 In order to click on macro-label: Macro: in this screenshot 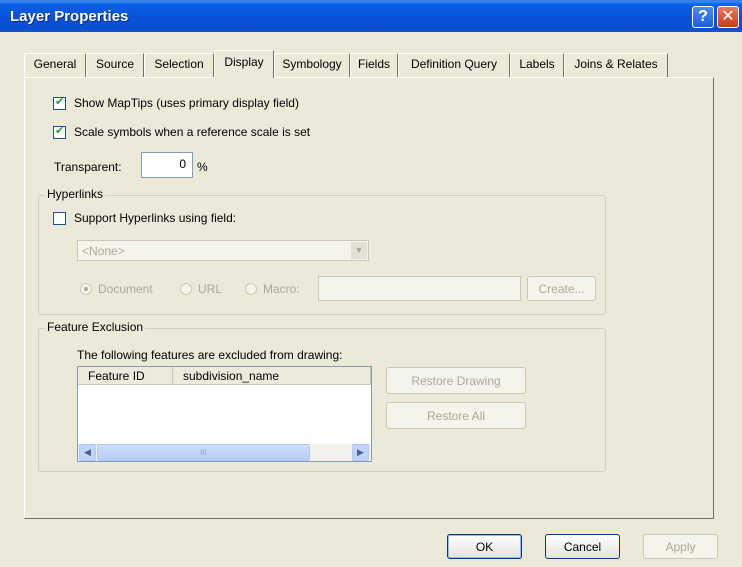, I will do `click(281, 289)`.